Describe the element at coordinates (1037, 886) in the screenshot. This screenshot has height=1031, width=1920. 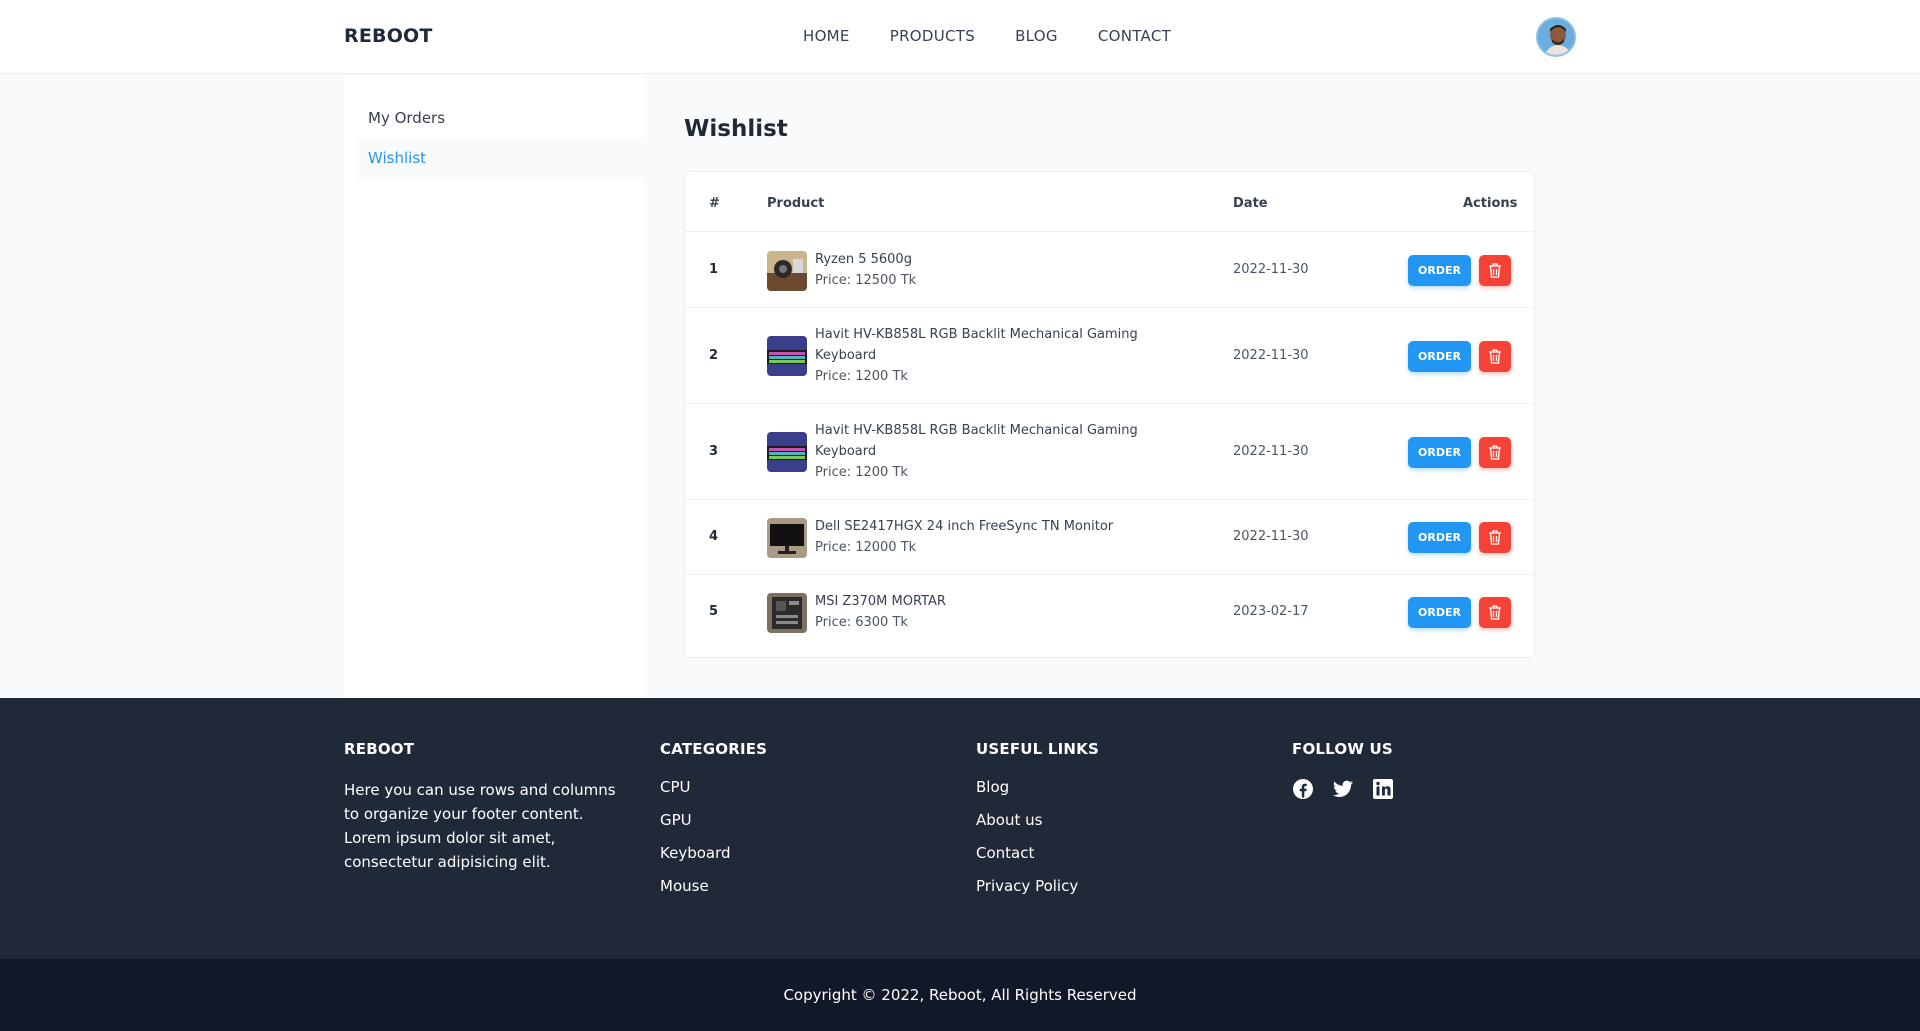
I see `footer-link-privacy-policy: Privacy Policy` at that location.